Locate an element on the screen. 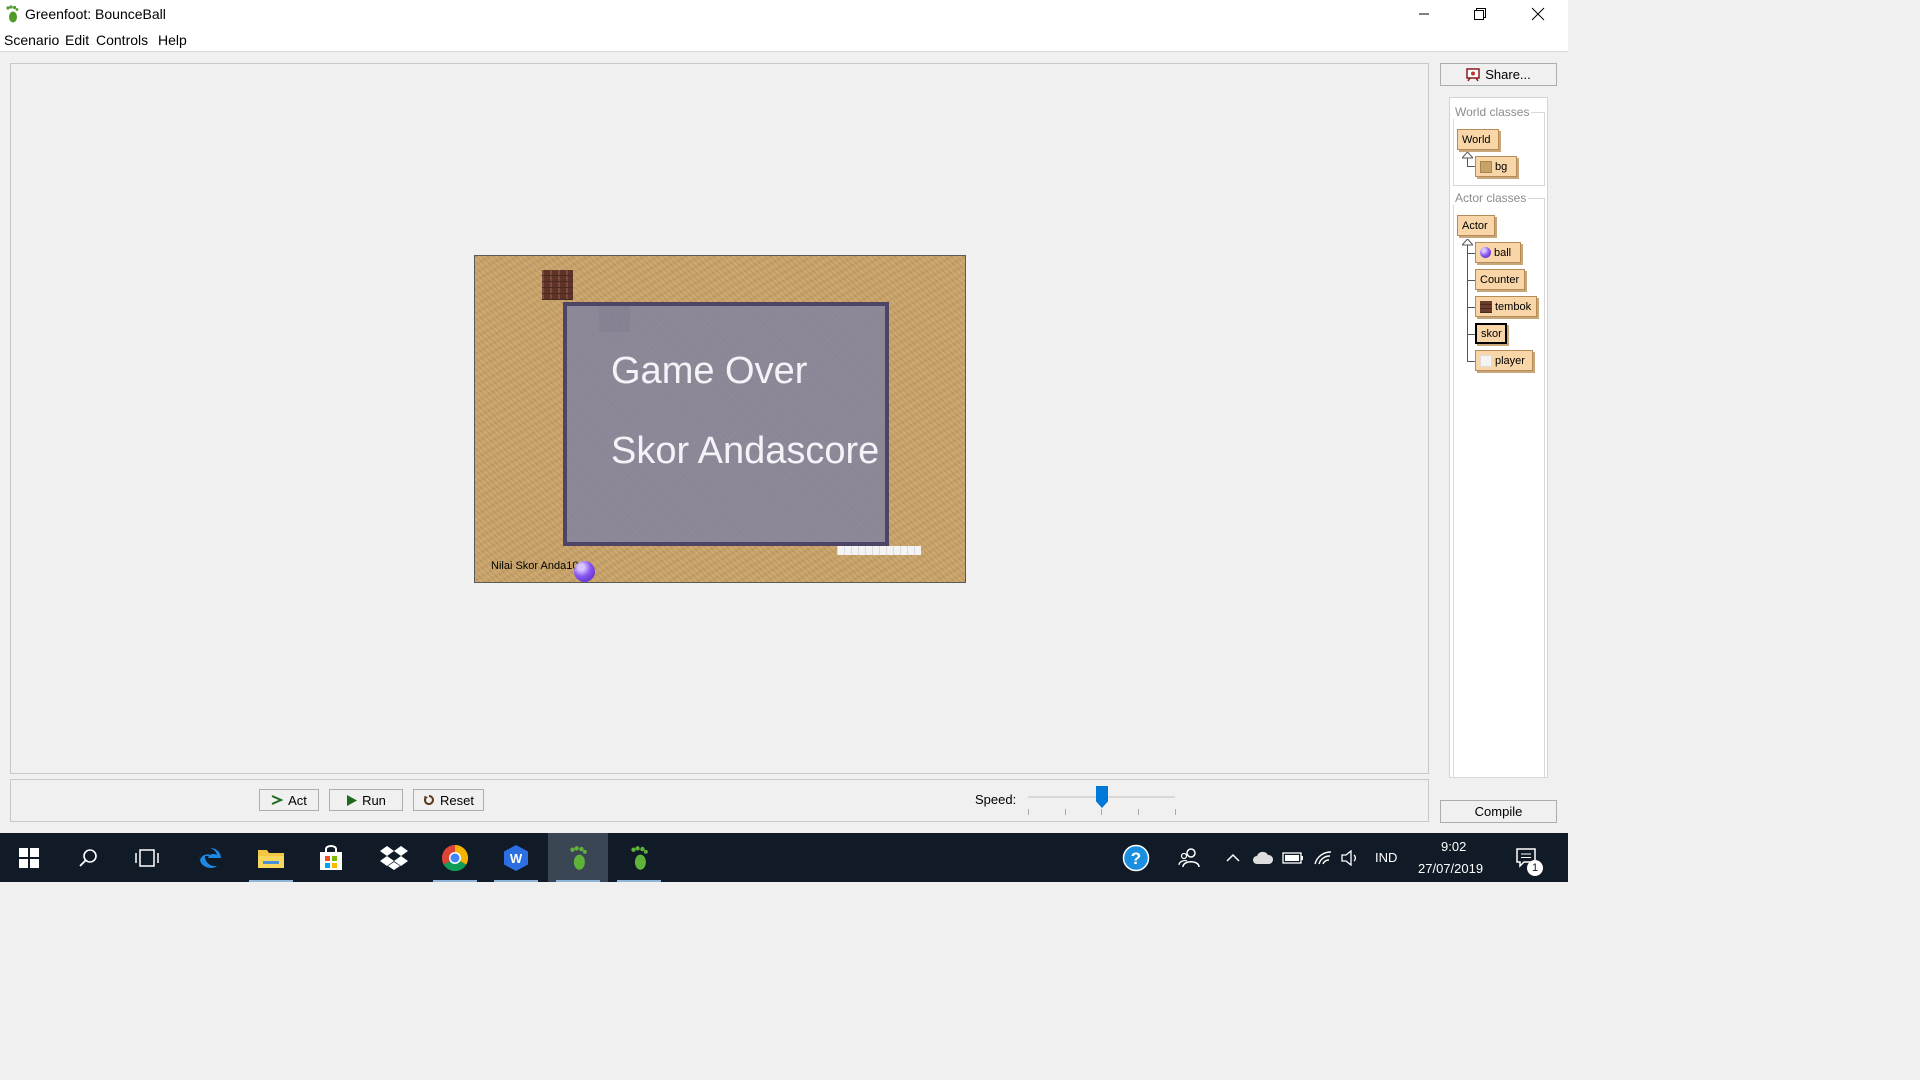  share-easel-icon is located at coordinates (1473, 74).